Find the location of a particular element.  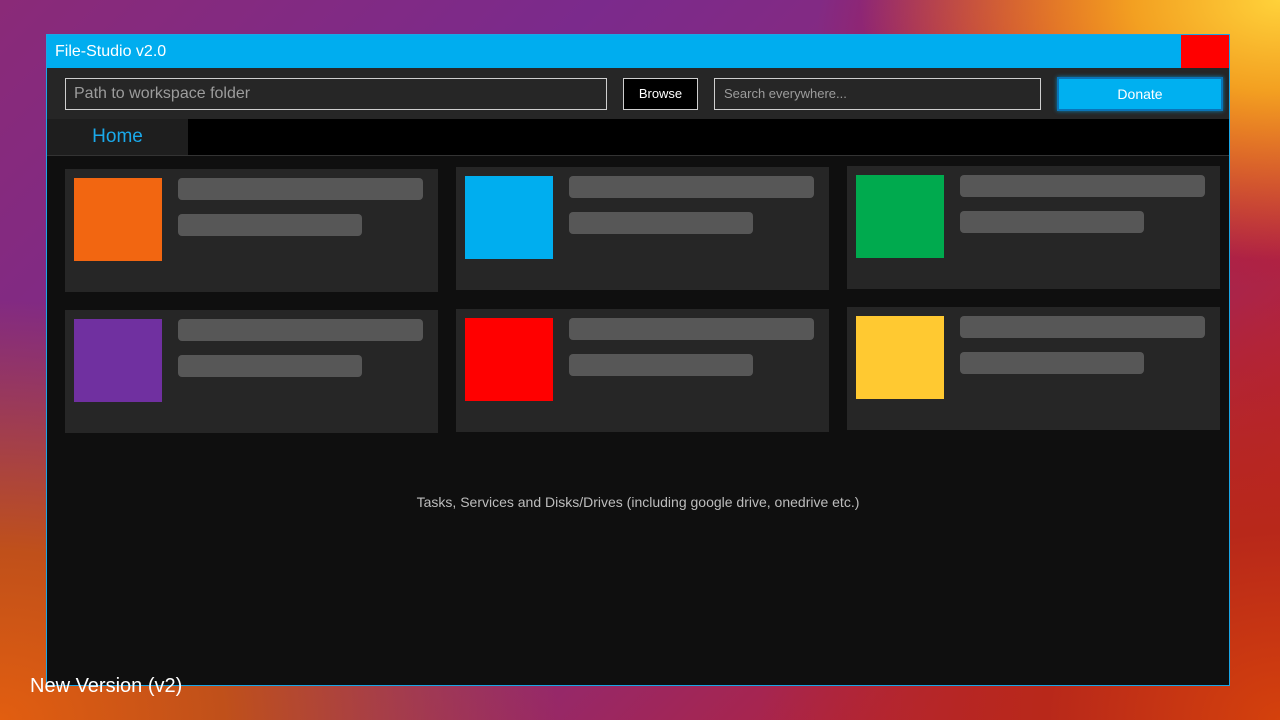

tab-home: Home is located at coordinates (117, 137).